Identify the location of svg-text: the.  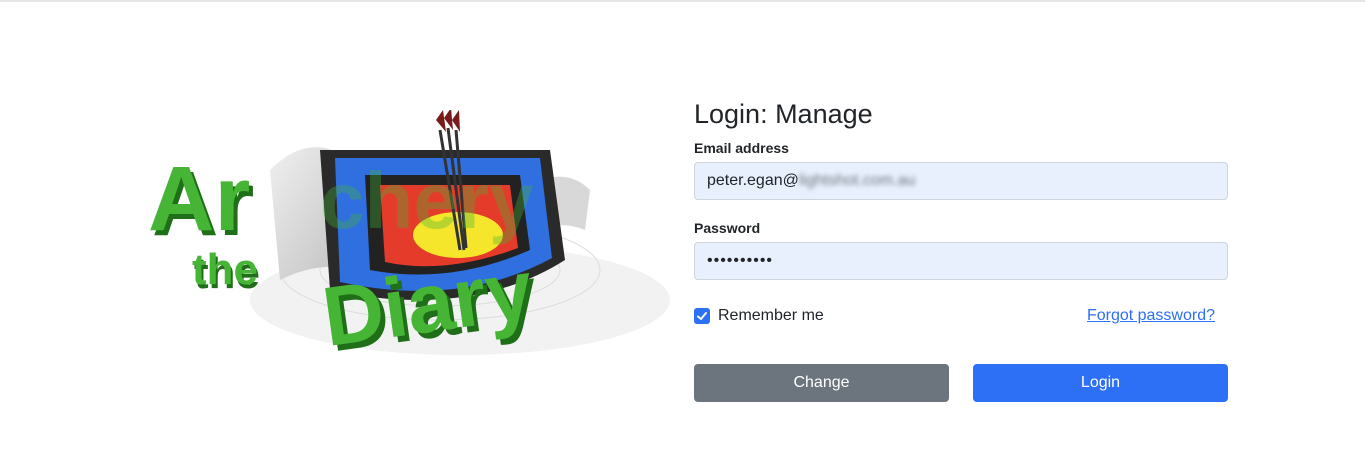
(225, 269).